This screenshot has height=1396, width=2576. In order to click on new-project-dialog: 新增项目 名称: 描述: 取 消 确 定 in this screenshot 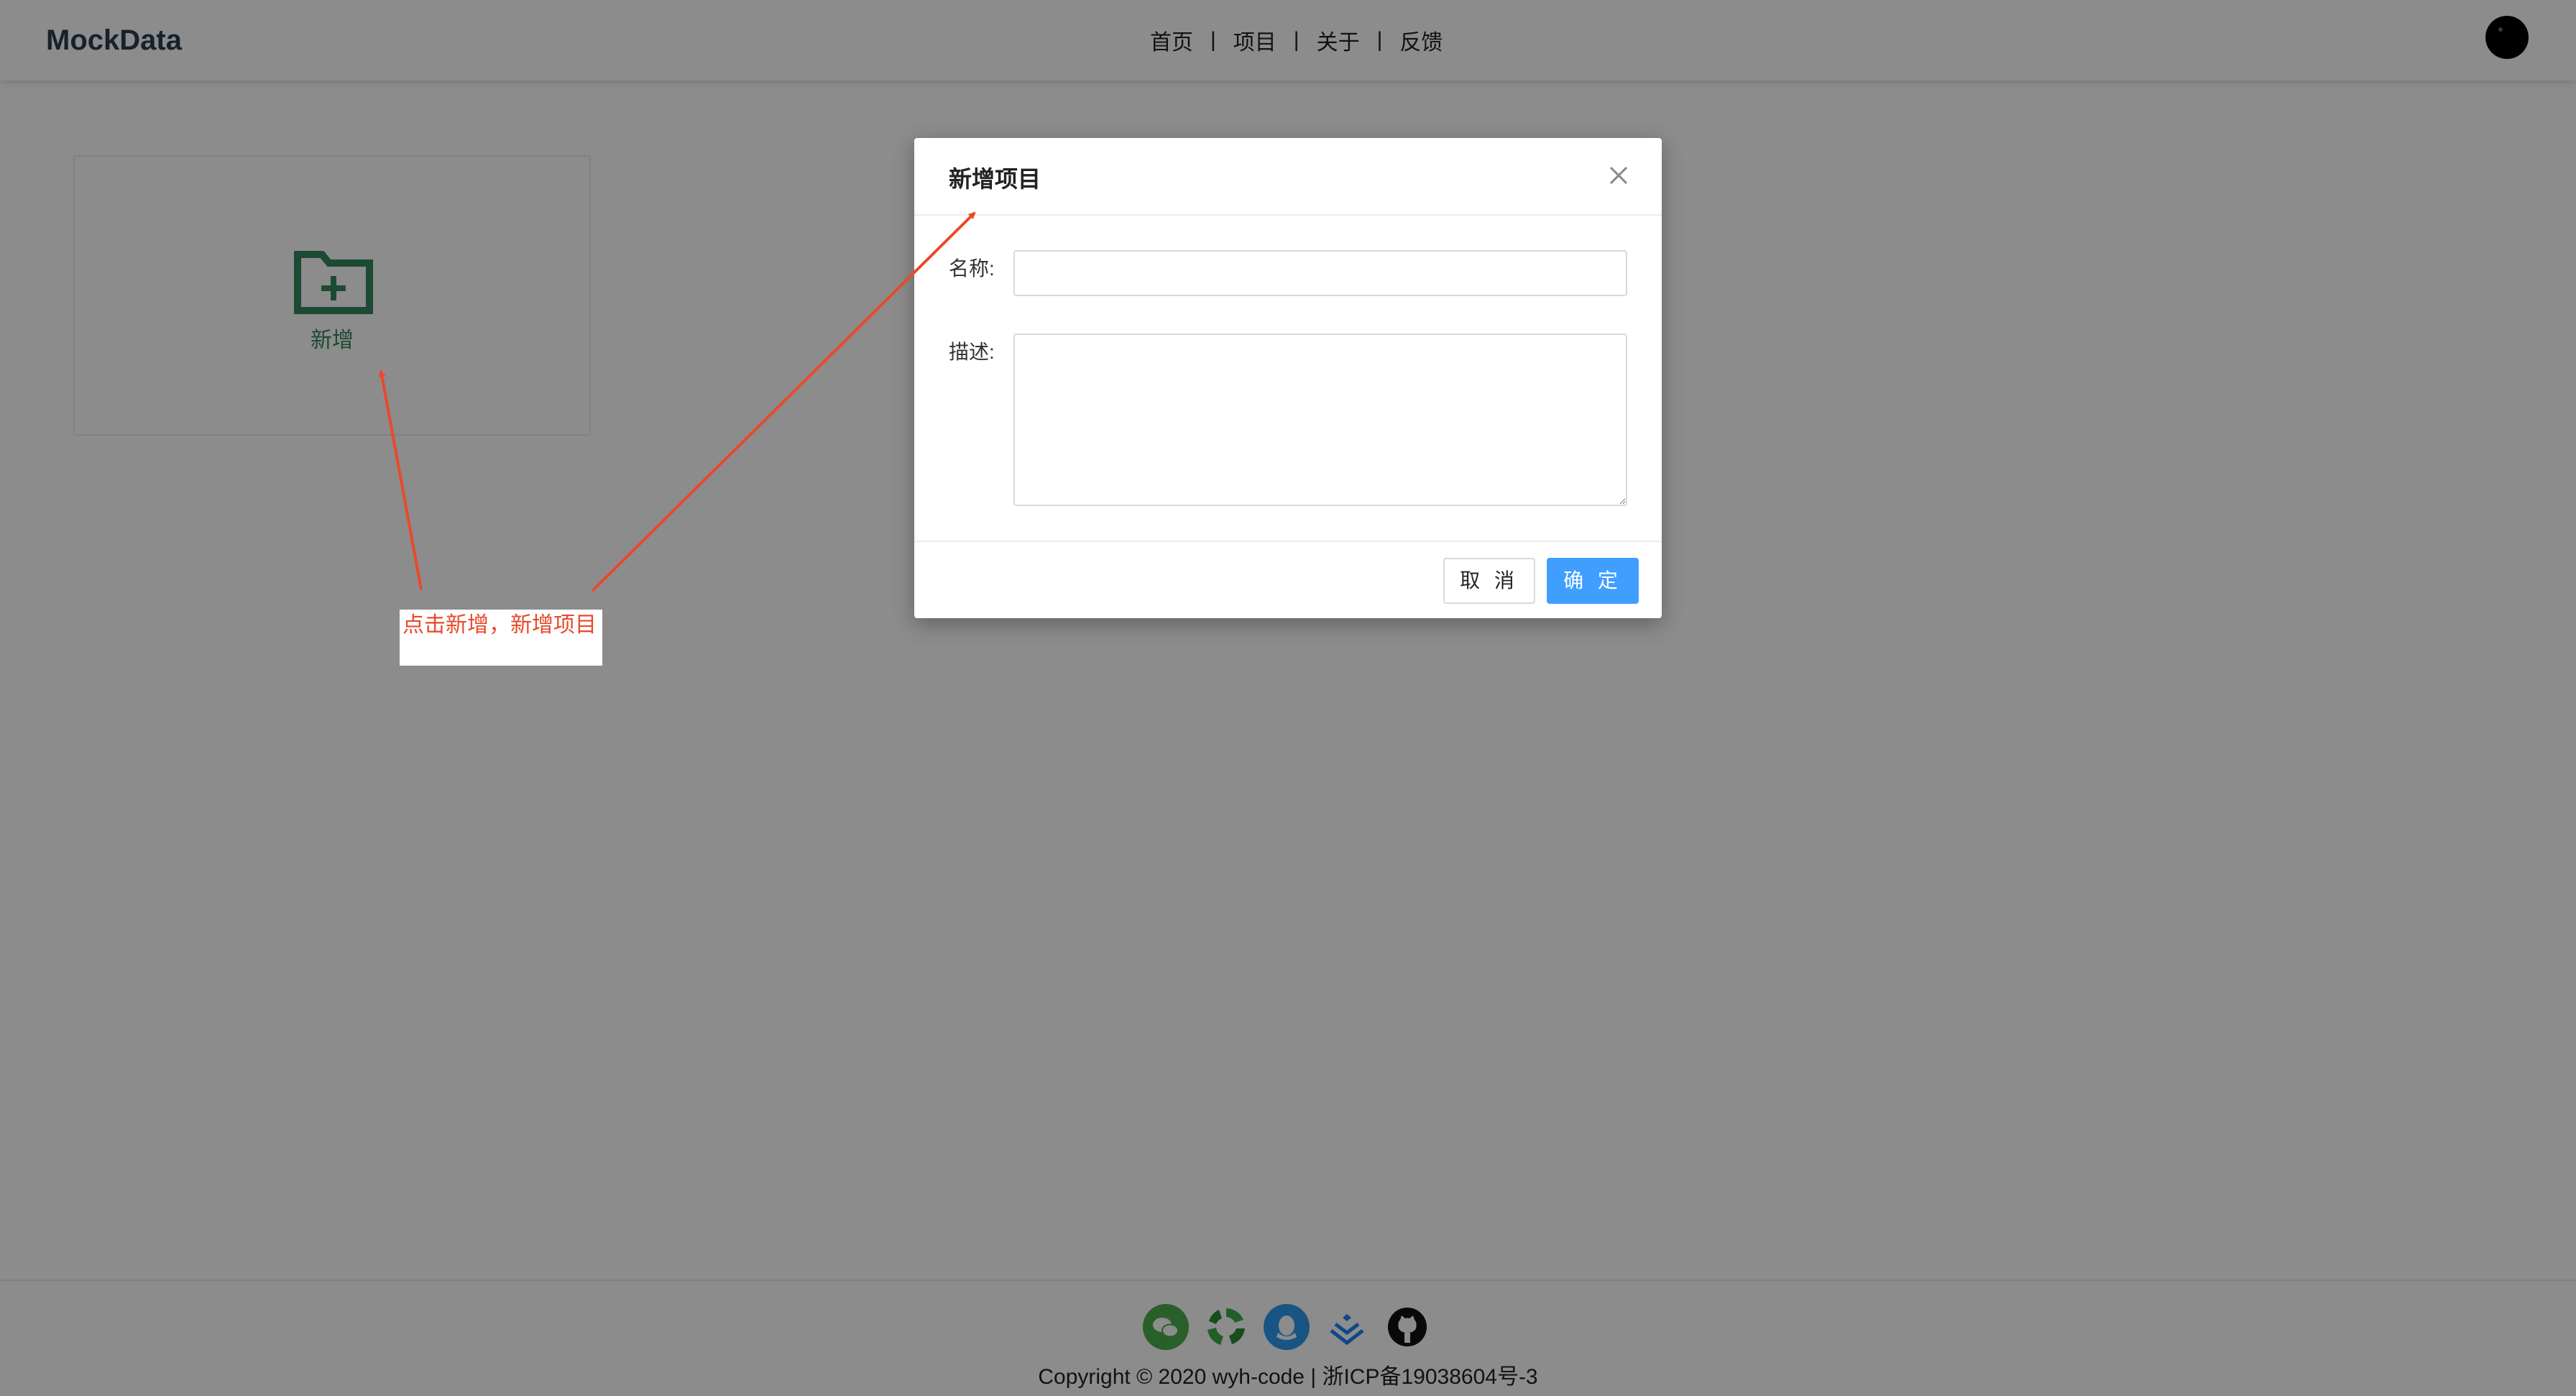, I will do `click(1288, 378)`.